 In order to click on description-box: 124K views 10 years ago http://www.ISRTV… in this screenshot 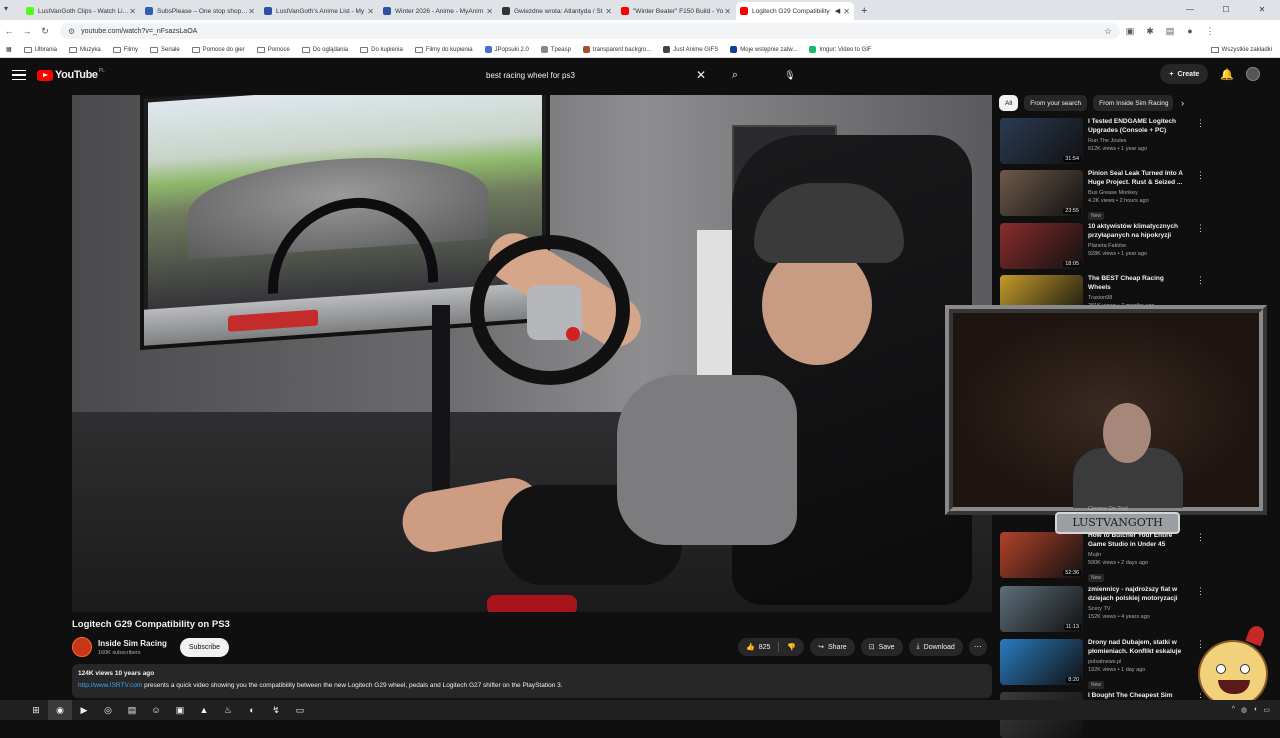, I will do `click(532, 681)`.